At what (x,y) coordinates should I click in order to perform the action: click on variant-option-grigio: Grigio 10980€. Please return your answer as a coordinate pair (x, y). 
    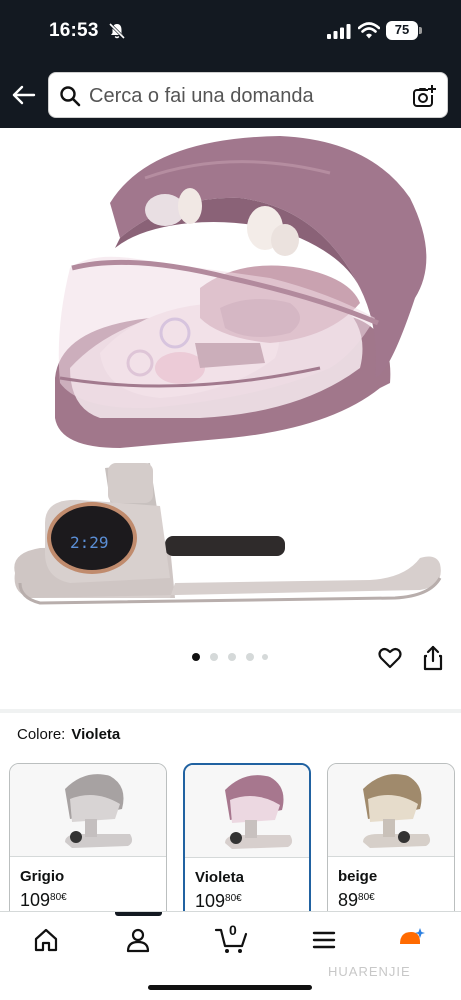
    Looking at the image, I should click on (88, 843).